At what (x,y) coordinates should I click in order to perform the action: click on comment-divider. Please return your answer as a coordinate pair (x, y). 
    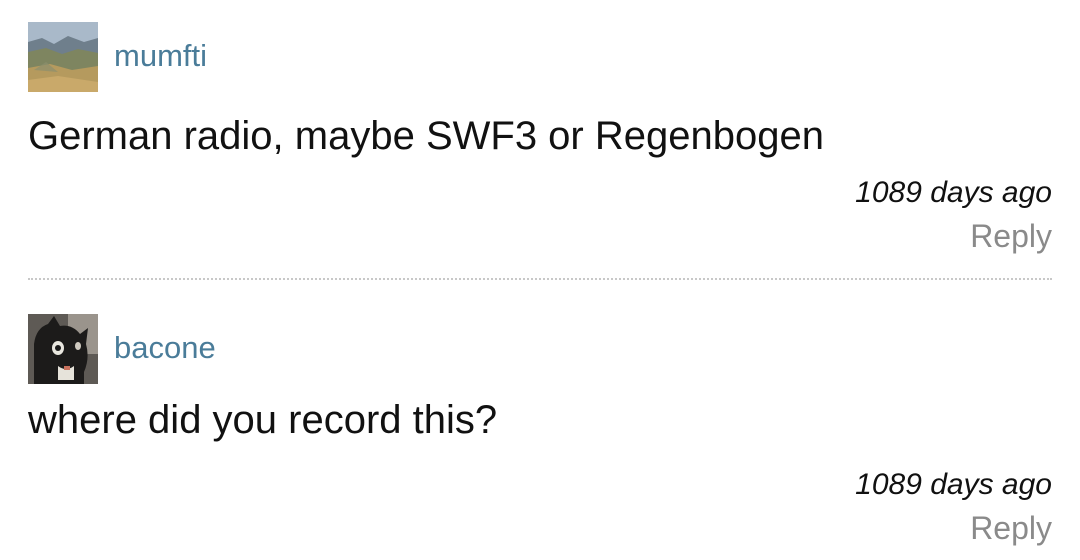
    Looking at the image, I should click on (540, 279).